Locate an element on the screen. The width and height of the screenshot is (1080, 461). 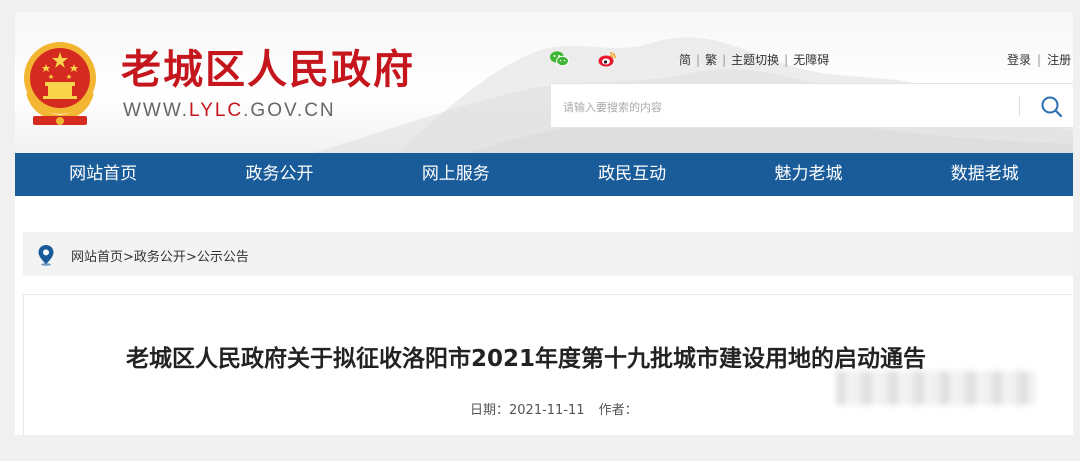
main-nav: 网站首页 政务公开 网上服务 政民互动 魅力老城 数据老城 is located at coordinates (544, 174).